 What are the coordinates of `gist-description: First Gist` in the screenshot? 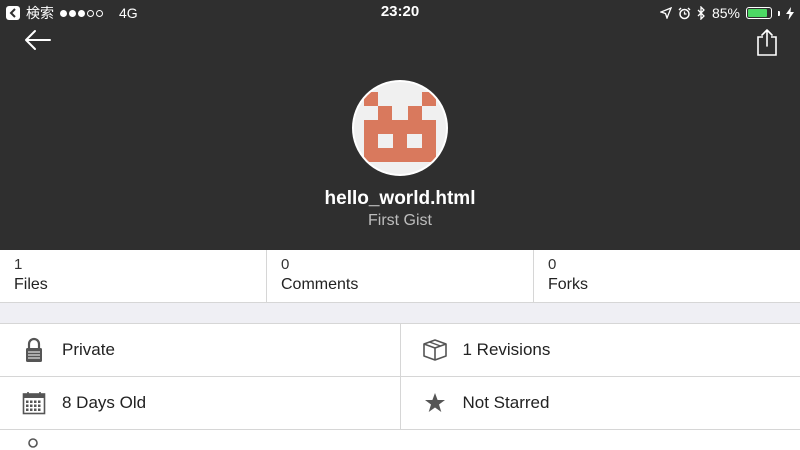 It's located at (400, 220).